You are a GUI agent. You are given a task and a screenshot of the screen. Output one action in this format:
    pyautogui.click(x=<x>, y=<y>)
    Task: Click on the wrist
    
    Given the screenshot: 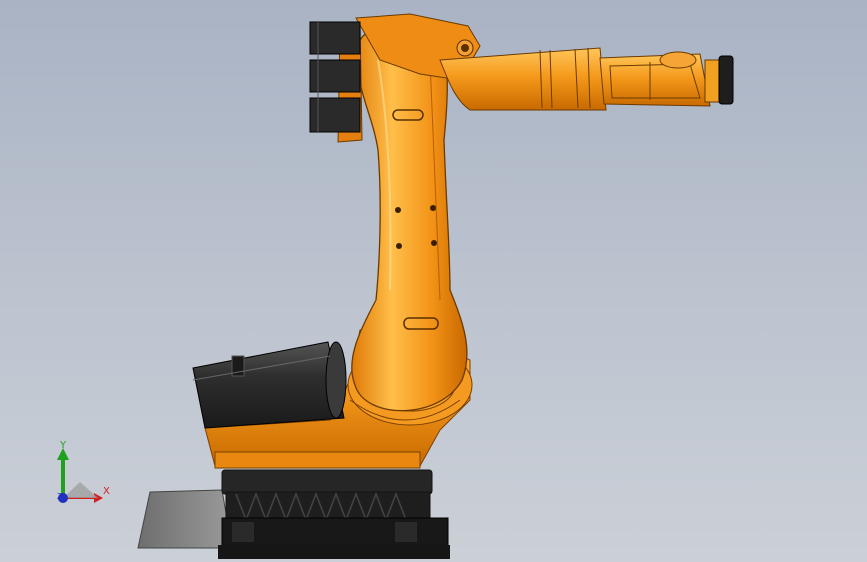 What is the action you would take?
    pyautogui.click(x=655, y=79)
    